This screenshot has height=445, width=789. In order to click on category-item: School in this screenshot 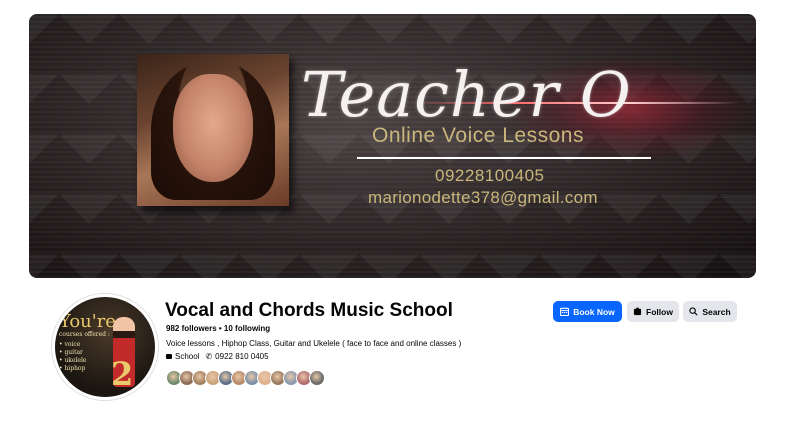, I will do `click(182, 356)`.